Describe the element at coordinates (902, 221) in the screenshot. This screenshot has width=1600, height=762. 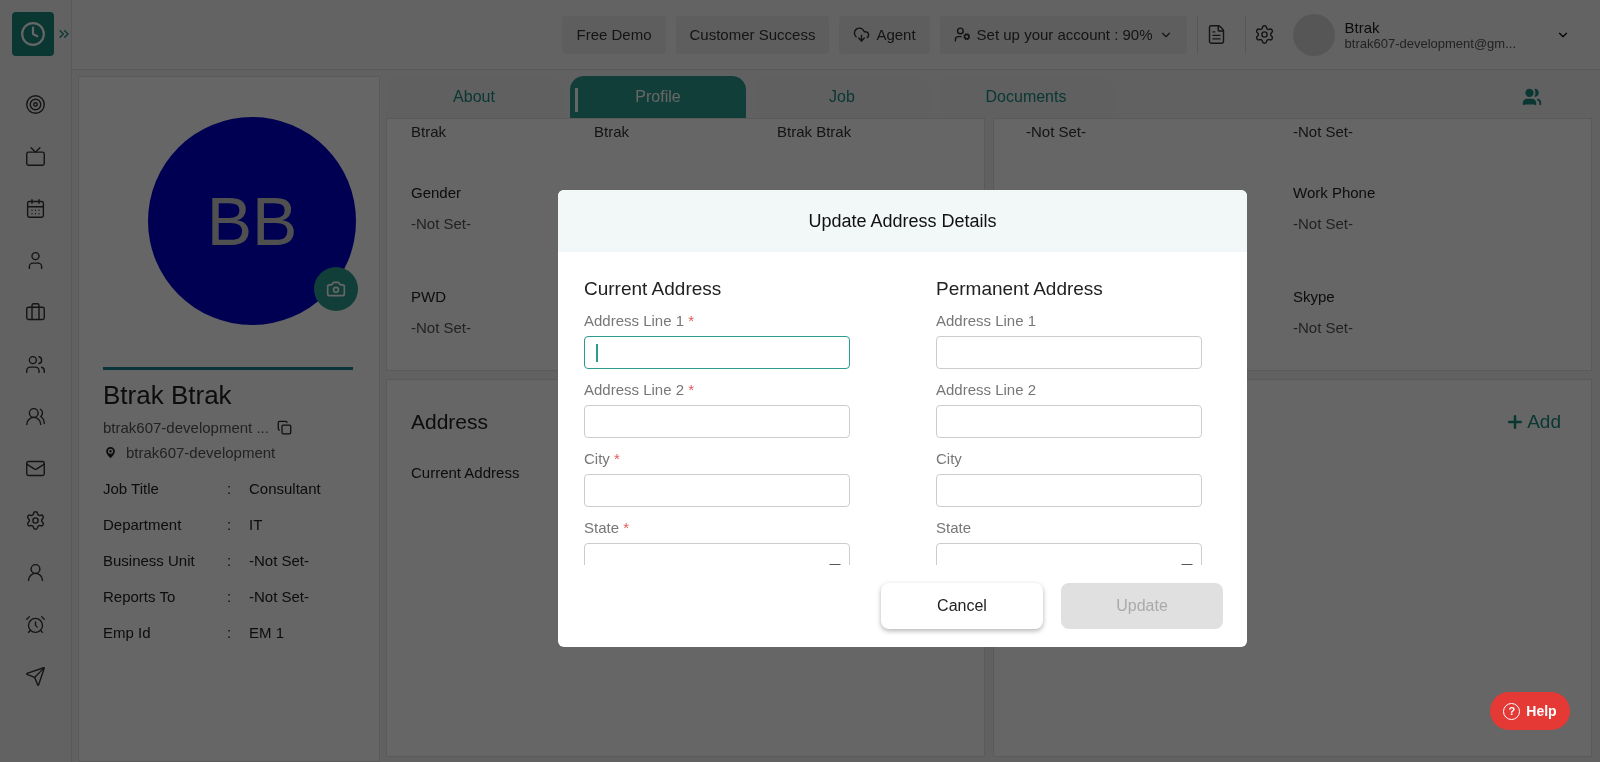
I see `dialog-title: Update Address Details` at that location.